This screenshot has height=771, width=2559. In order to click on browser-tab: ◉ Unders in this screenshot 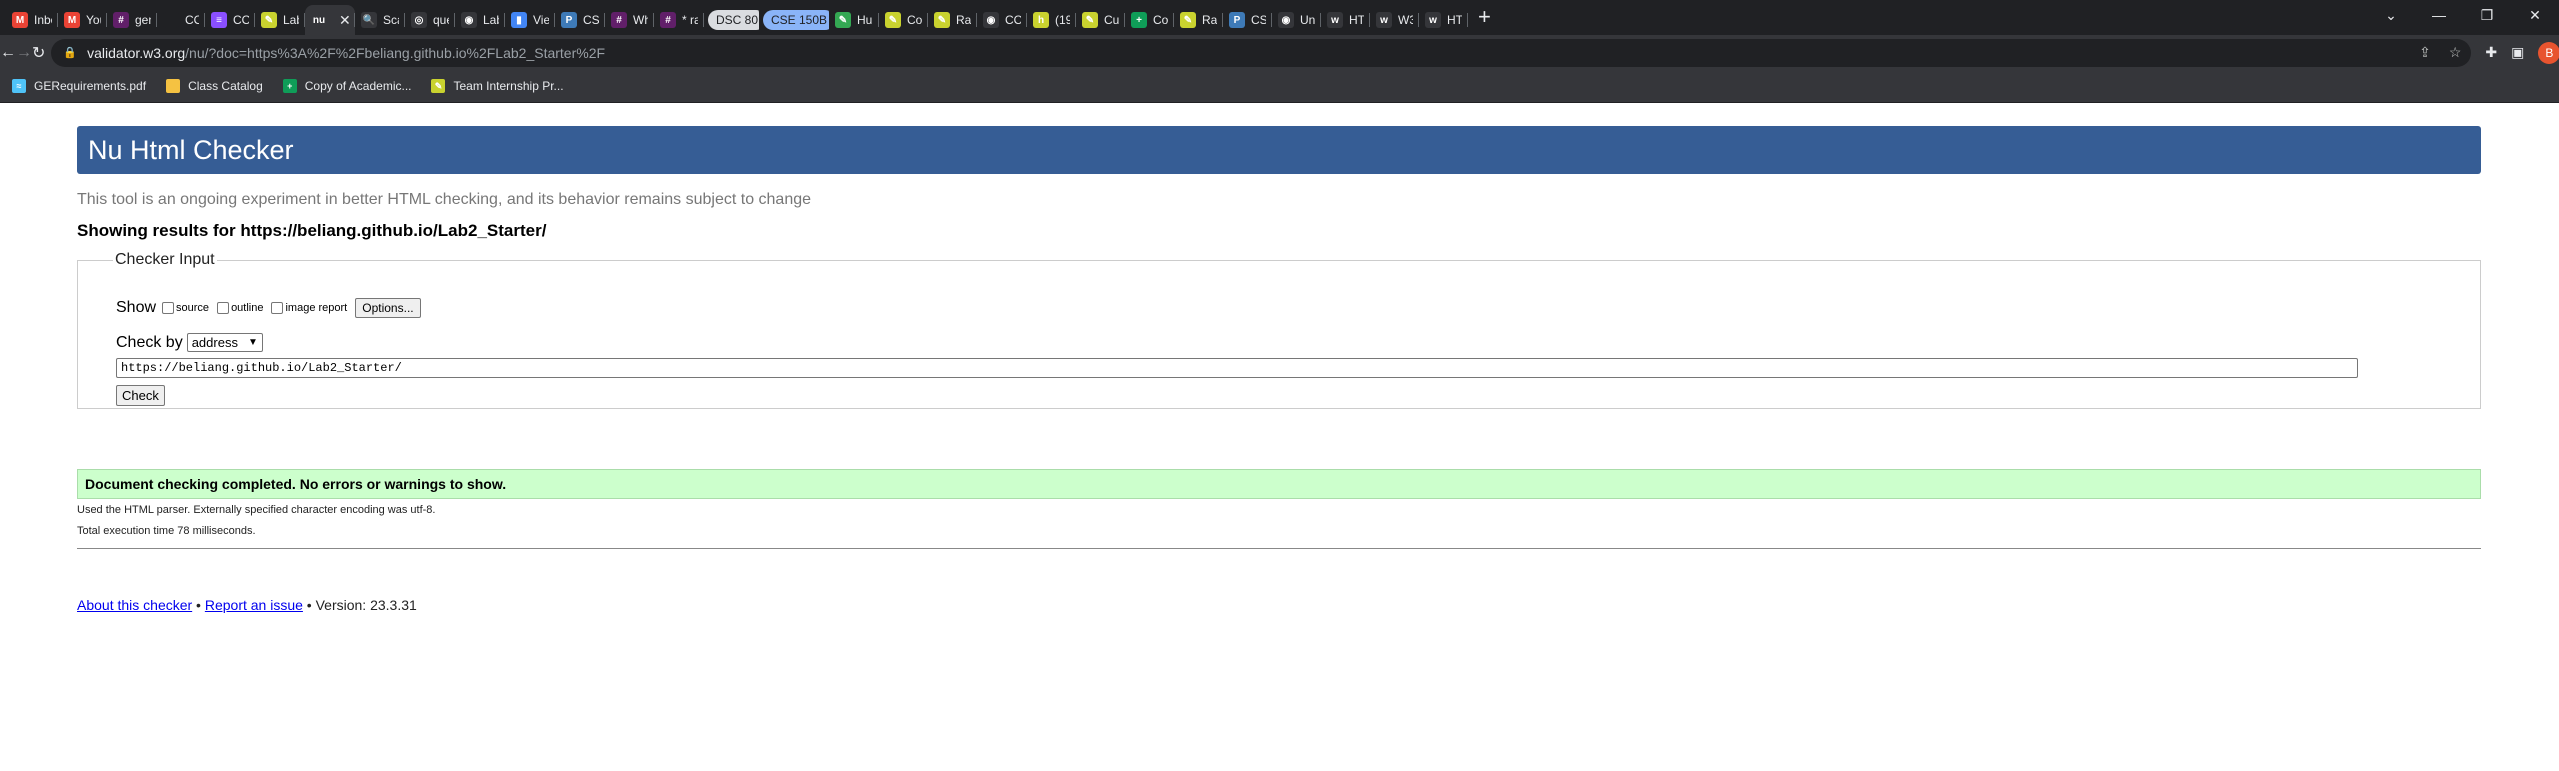, I will do `click(1296, 20)`.